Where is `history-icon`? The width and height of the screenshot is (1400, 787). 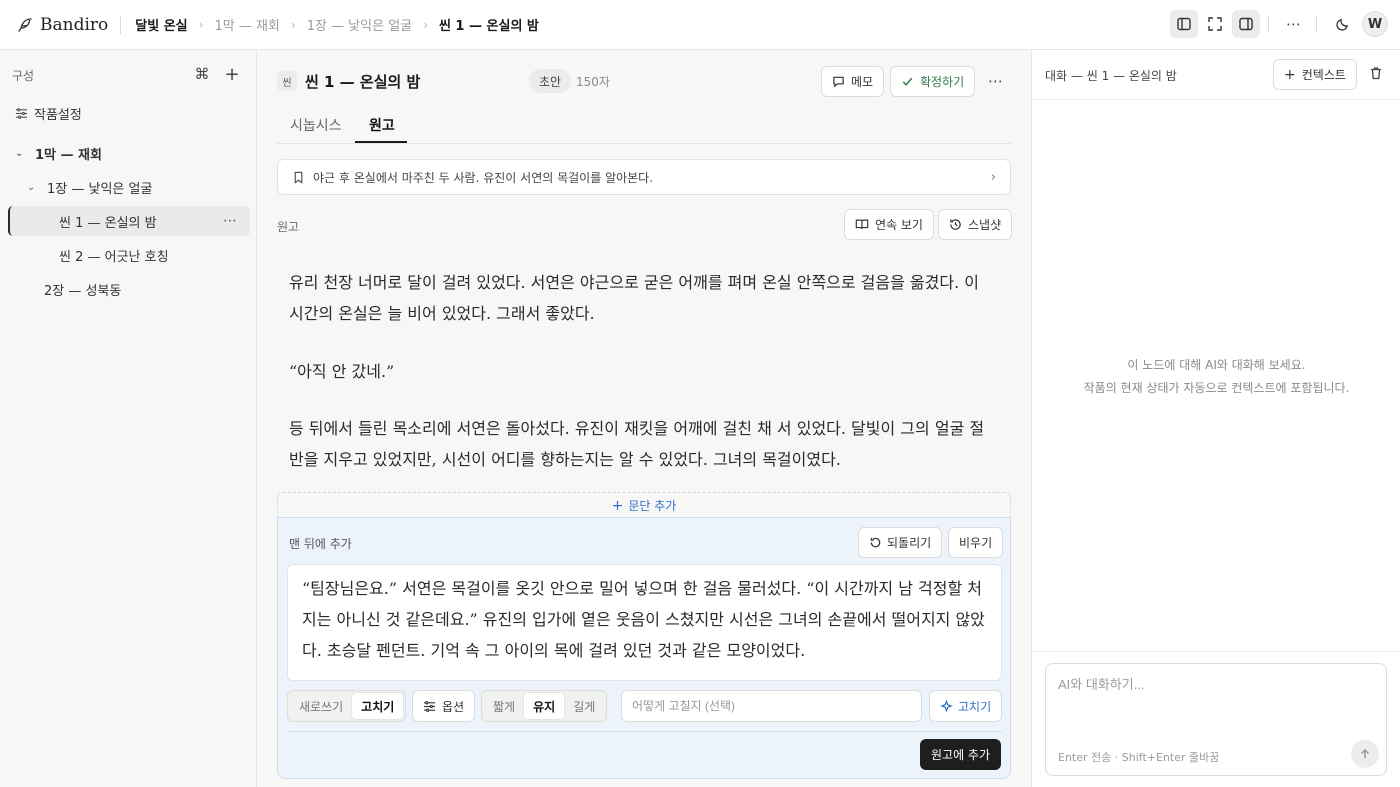
history-icon is located at coordinates (955, 224).